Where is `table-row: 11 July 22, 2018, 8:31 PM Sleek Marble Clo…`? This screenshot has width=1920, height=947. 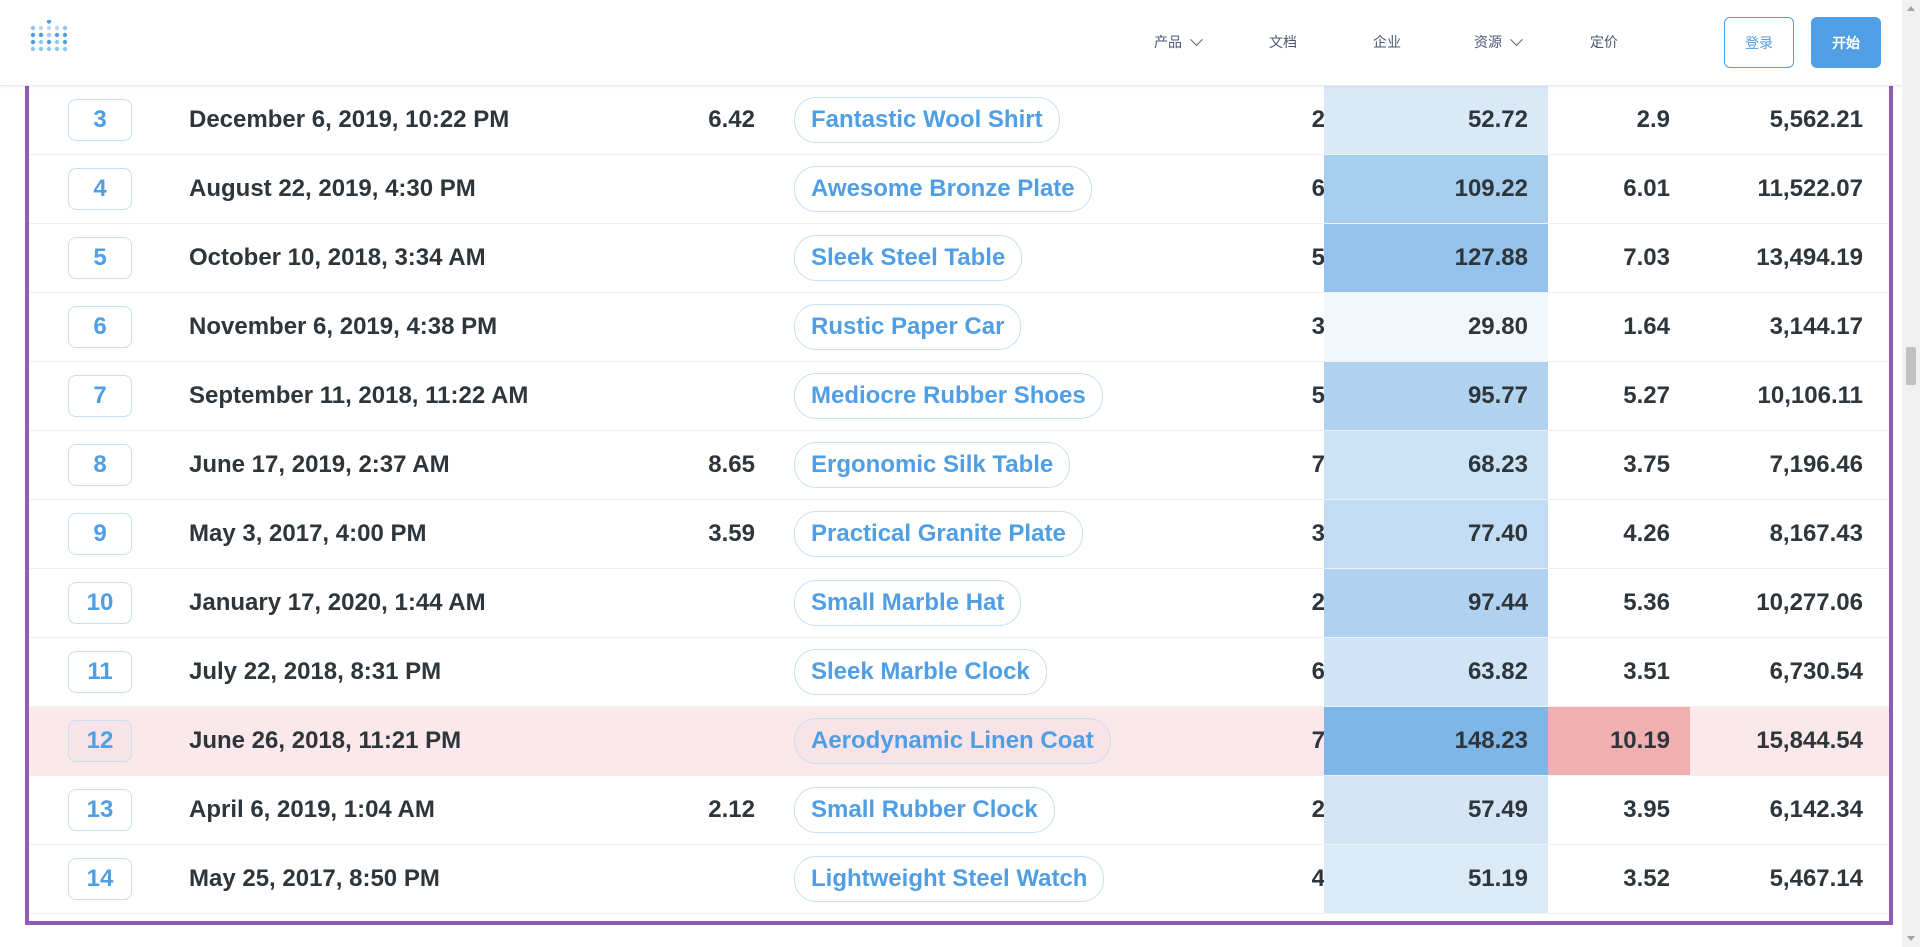
table-row: 11 July 22, 2018, 8:31 PM Sleek Marble Clo… is located at coordinates (959, 672).